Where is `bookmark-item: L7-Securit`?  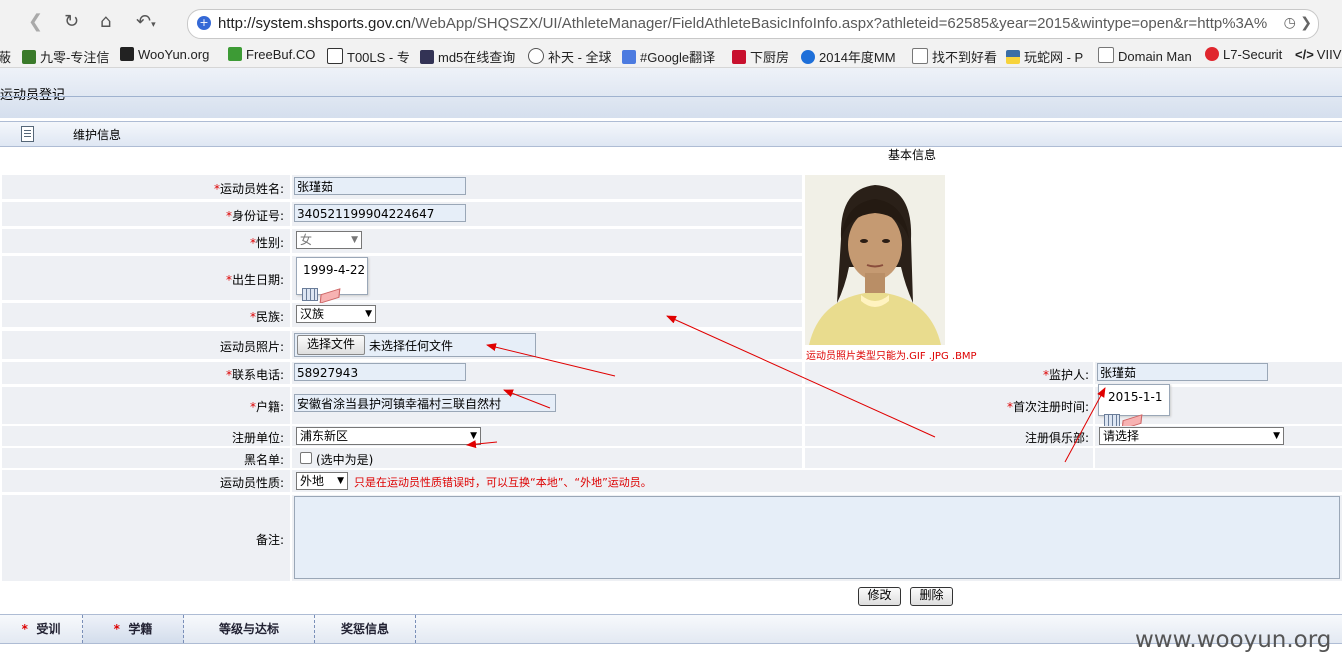 bookmark-item: L7-Securit is located at coordinates (1243, 54).